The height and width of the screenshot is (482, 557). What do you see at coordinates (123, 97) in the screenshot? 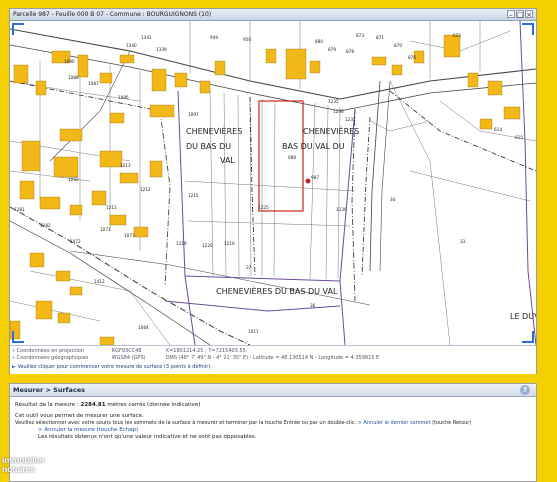
I see `svg-text: 1086` at bounding box center [123, 97].